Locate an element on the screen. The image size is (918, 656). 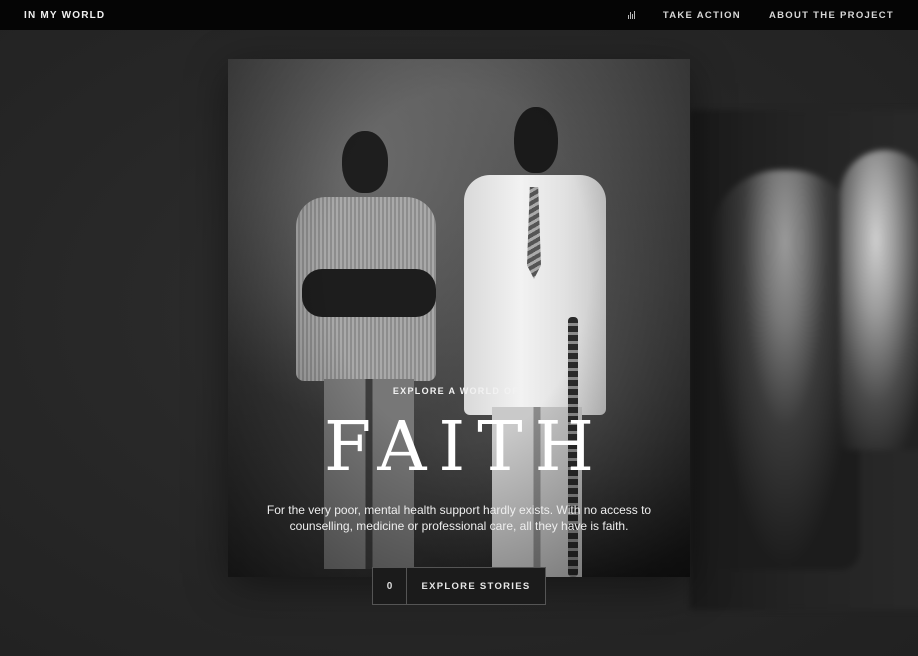
story-eyebrow: EXPLORE A WORLD OF is located at coordinates (456, 391).